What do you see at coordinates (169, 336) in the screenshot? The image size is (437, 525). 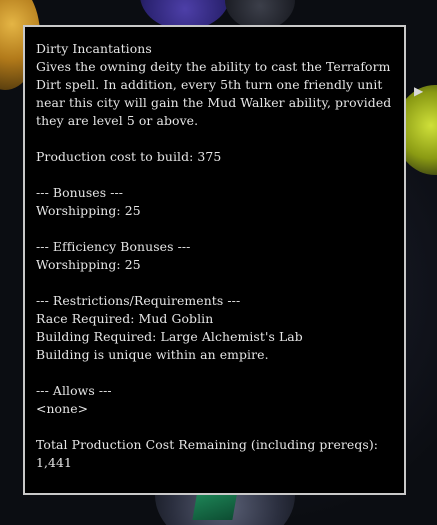 I see `building-required: Building Required: Large Alchemist's Lab` at bounding box center [169, 336].